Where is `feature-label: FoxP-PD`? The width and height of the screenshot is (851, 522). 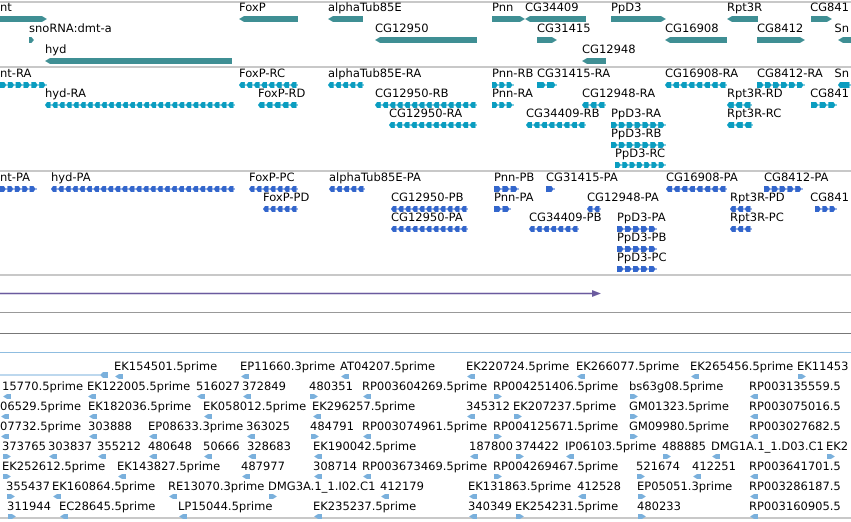
feature-label: FoxP-PD is located at coordinates (286, 197).